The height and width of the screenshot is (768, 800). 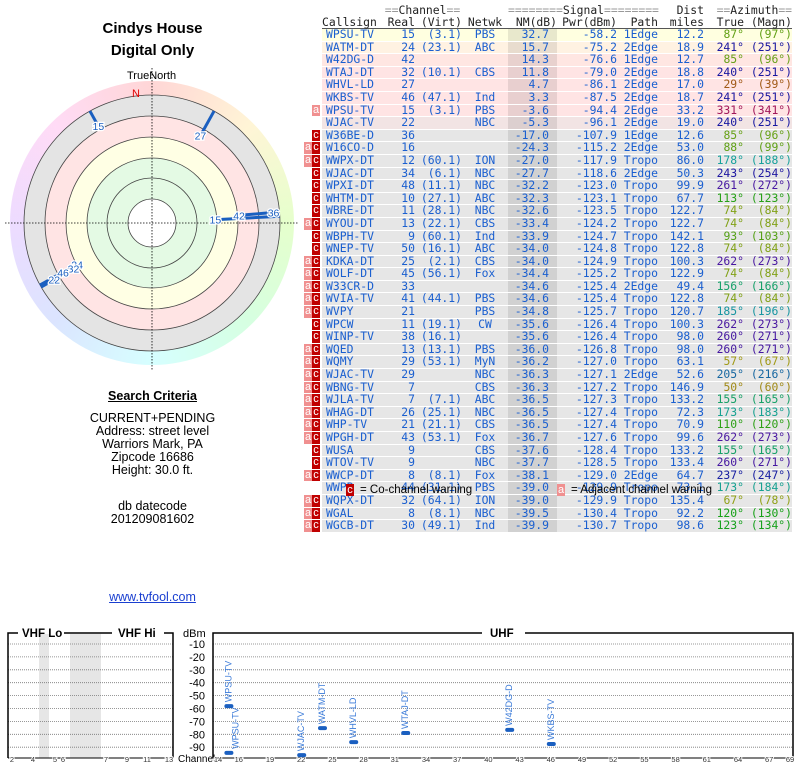 What do you see at coordinates (457, 759) in the screenshot?
I see `x-tick-label: 37` at bounding box center [457, 759].